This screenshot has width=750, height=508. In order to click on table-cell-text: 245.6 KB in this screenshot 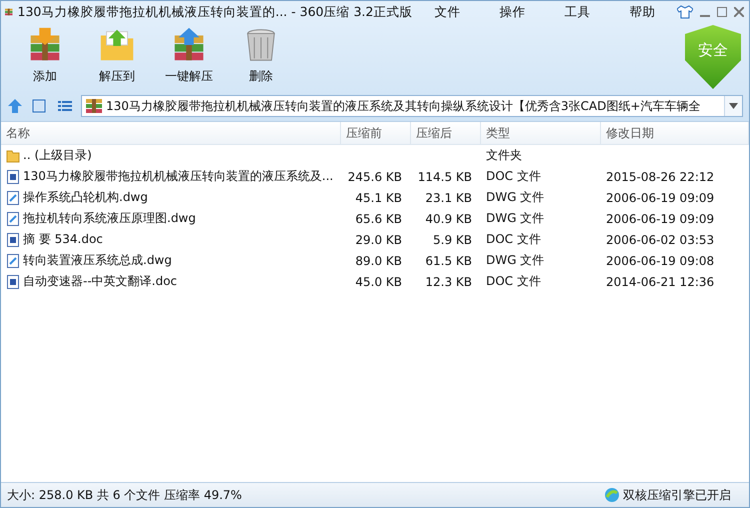, I will do `click(374, 177)`.